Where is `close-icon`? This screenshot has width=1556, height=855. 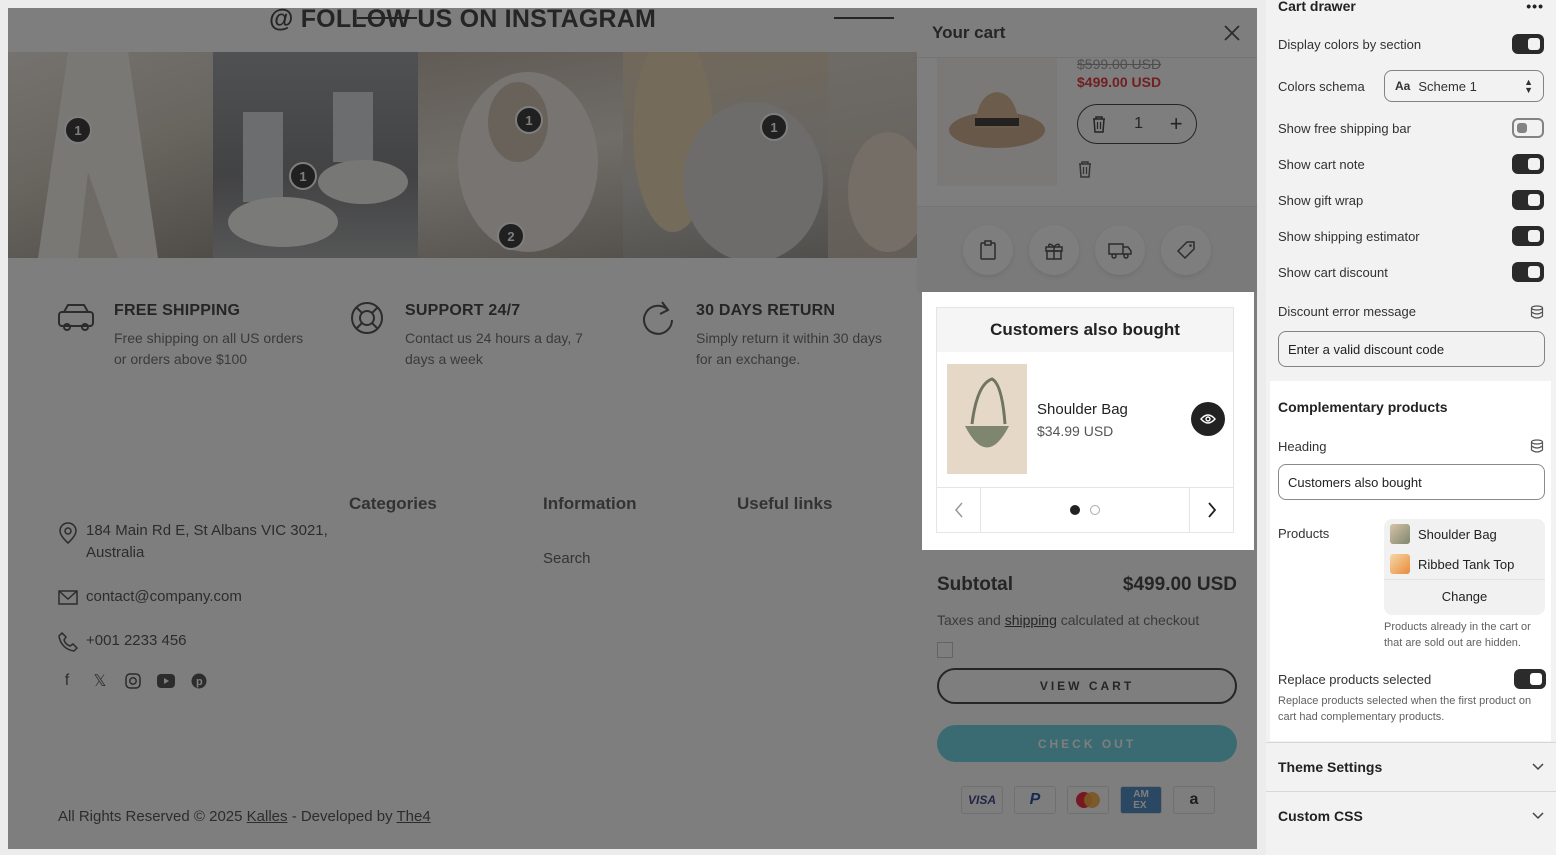 close-icon is located at coordinates (1232, 33).